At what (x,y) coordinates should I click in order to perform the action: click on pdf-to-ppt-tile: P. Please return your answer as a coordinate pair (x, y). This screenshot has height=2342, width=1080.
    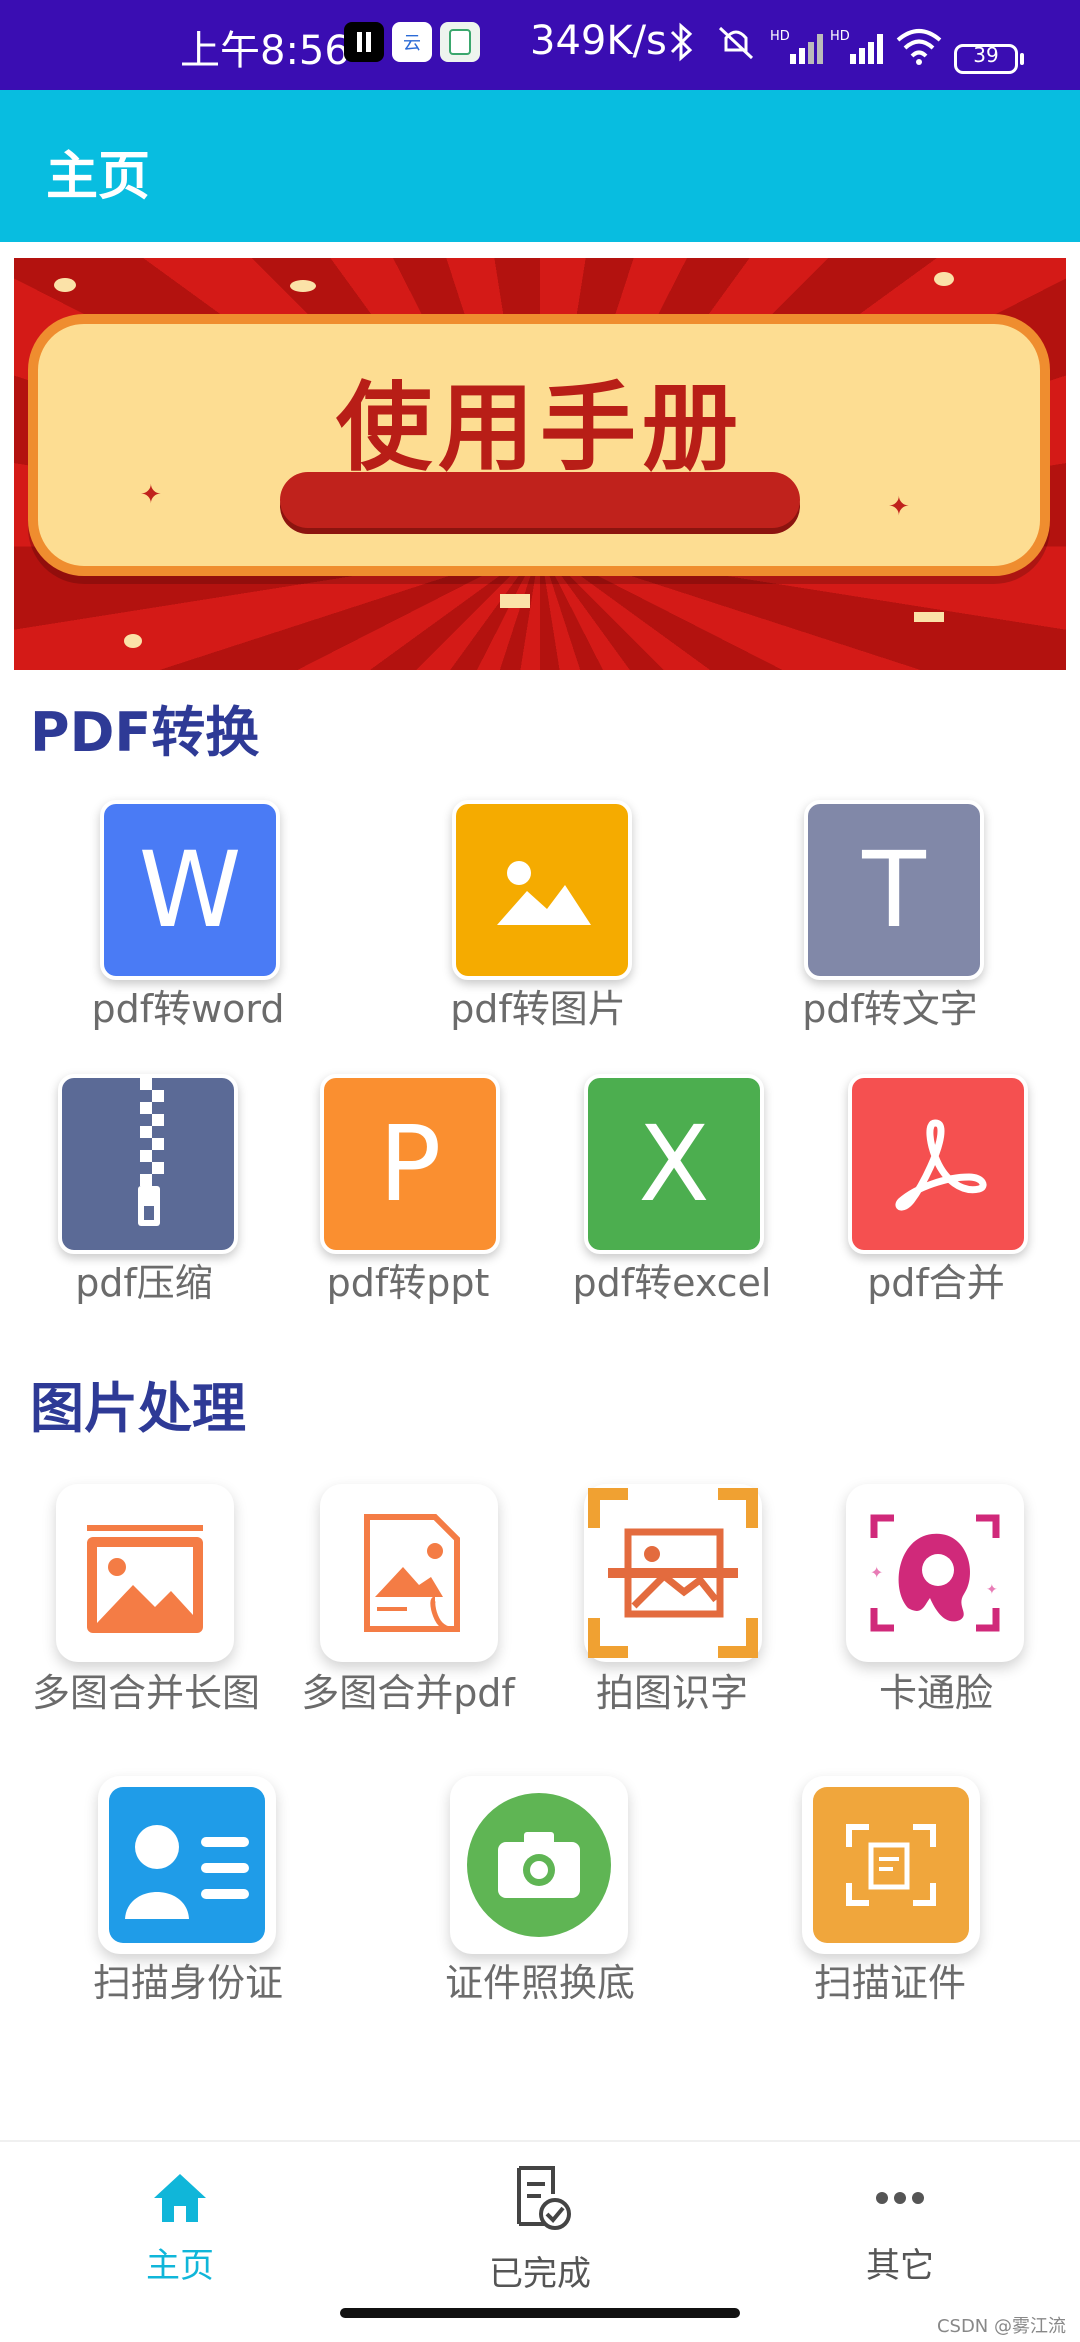
    Looking at the image, I should click on (410, 1164).